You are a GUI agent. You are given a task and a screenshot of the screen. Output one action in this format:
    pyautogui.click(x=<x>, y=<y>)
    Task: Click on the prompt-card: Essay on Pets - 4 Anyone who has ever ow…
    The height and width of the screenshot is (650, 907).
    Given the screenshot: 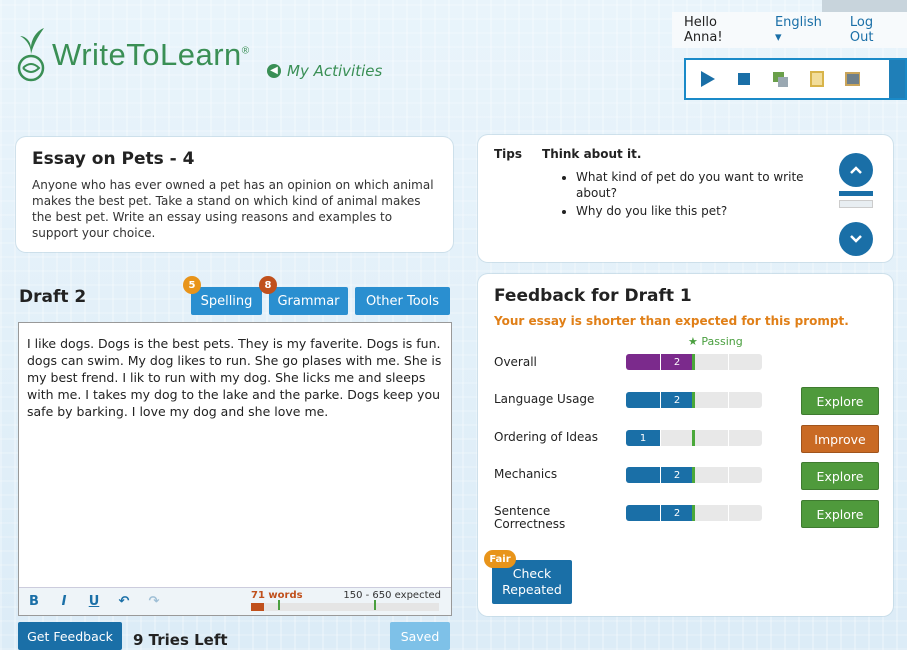 What is the action you would take?
    pyautogui.click(x=234, y=194)
    